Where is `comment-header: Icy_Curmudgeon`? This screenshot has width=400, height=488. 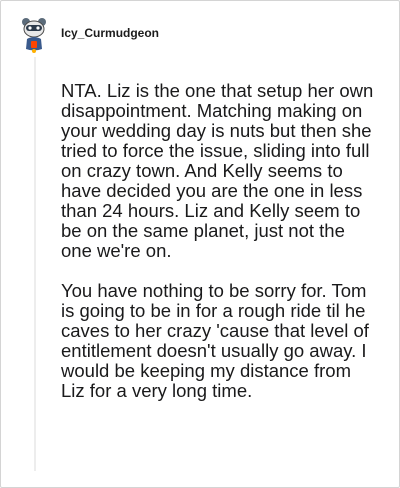
comment-header: Icy_Curmudgeon is located at coordinates (90, 35).